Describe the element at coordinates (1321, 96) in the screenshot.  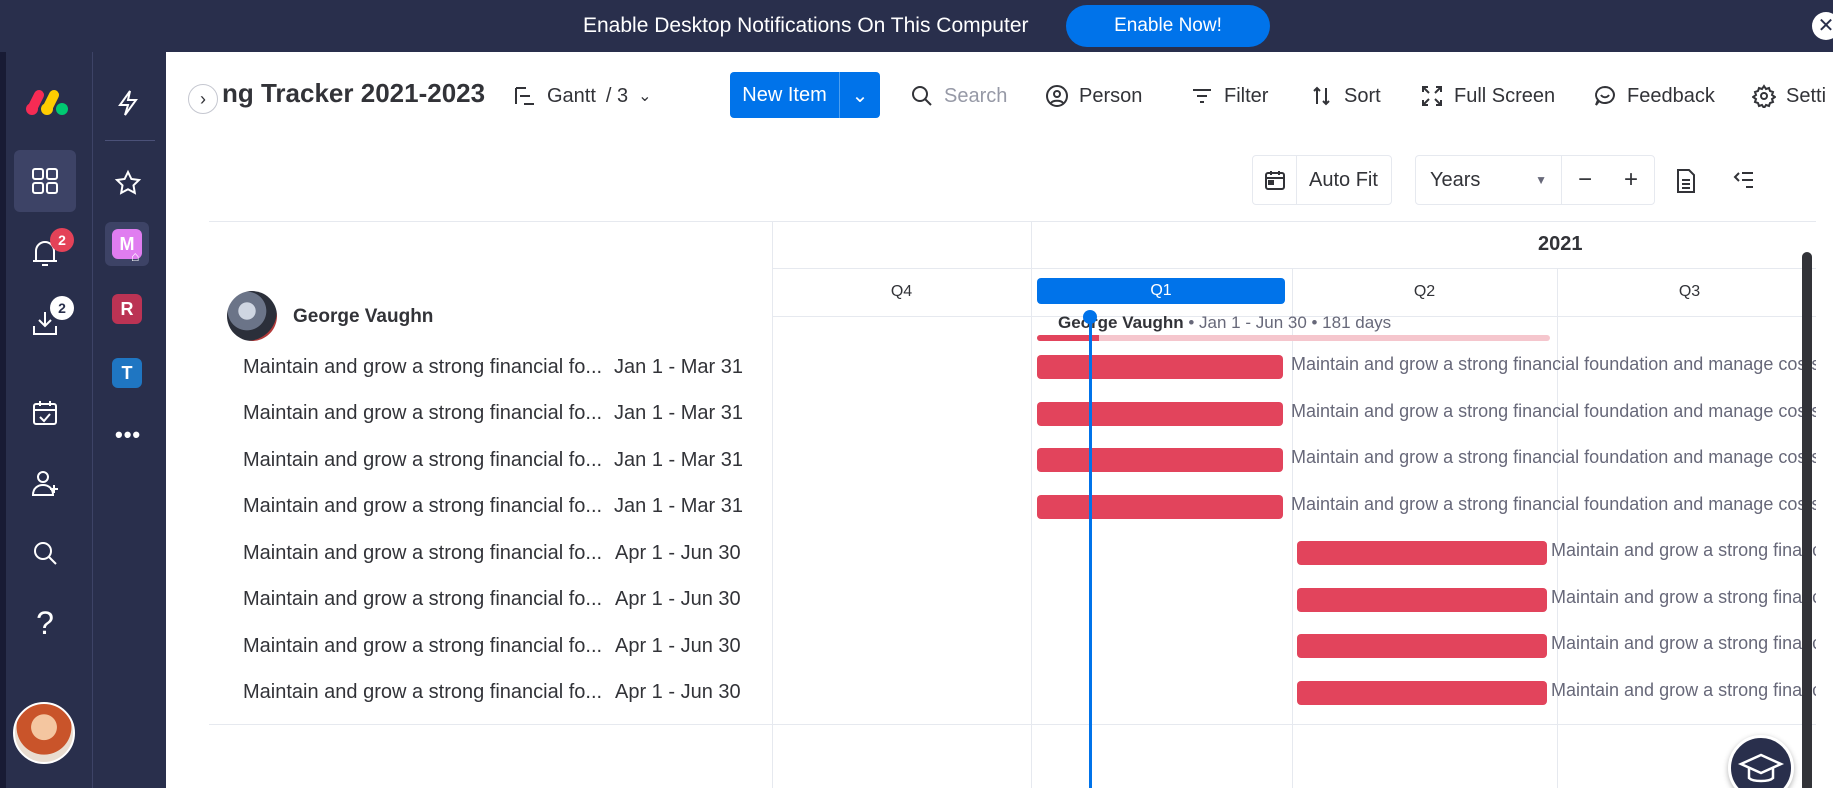
I see `sort-icon` at that location.